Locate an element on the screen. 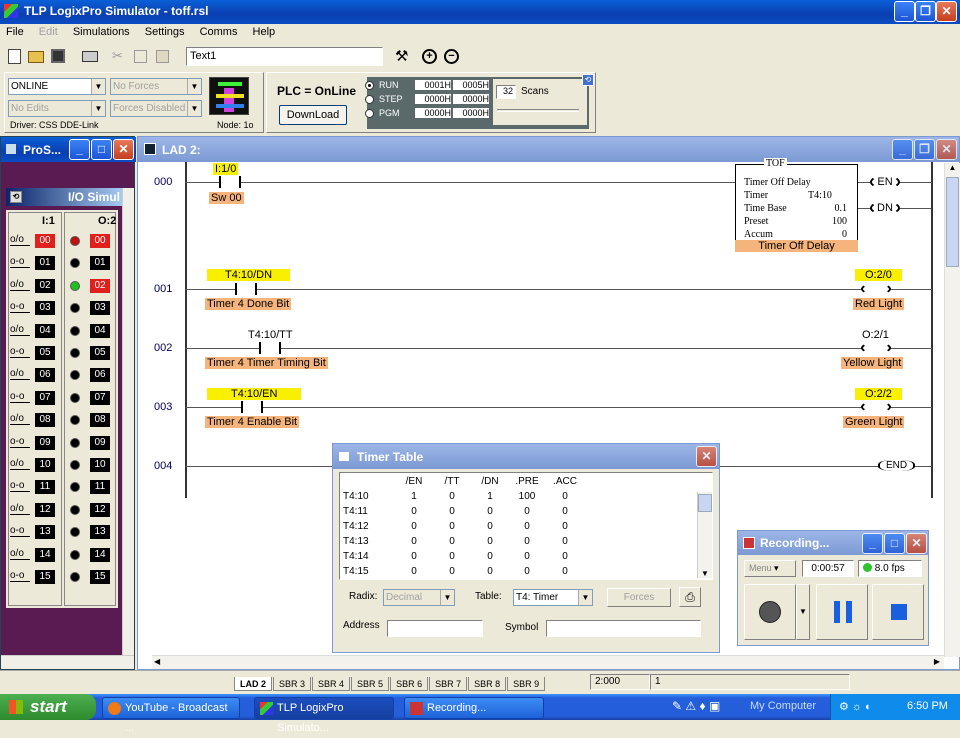 This screenshot has width=960, height=738. timer-row-name: T4:14 is located at coordinates (356, 556).